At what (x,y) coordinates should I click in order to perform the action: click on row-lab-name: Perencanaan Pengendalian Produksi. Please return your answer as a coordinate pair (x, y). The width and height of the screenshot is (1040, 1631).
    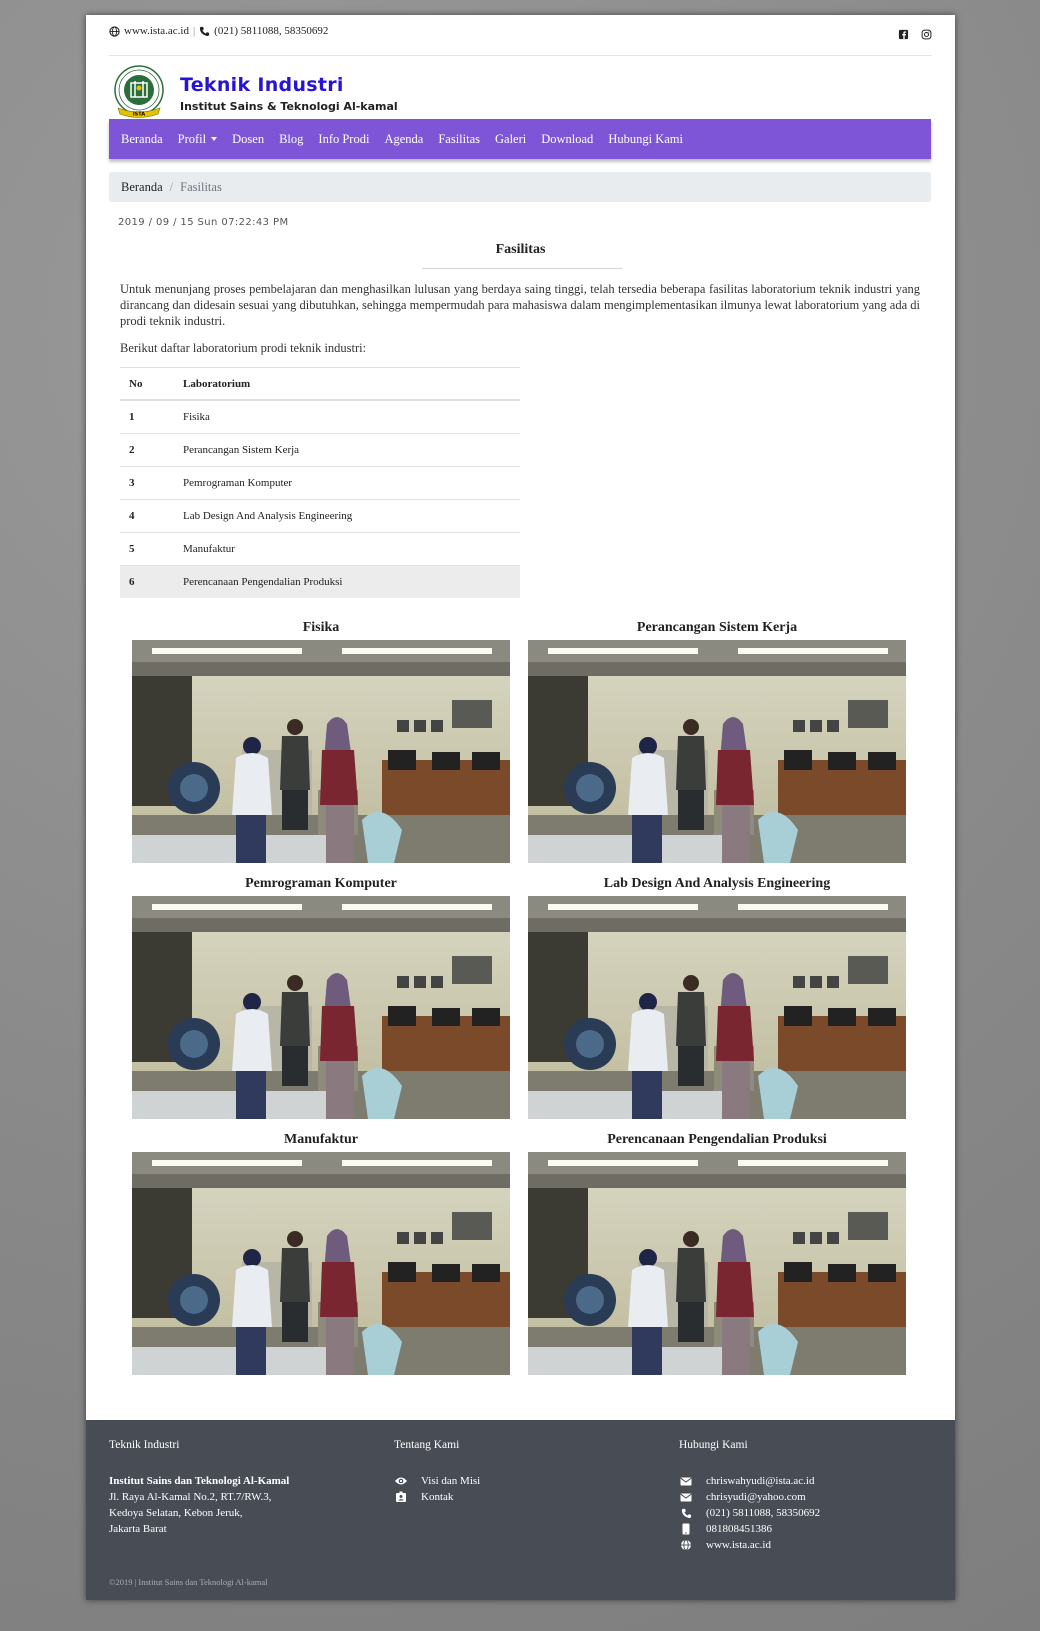
    Looking at the image, I should click on (347, 581).